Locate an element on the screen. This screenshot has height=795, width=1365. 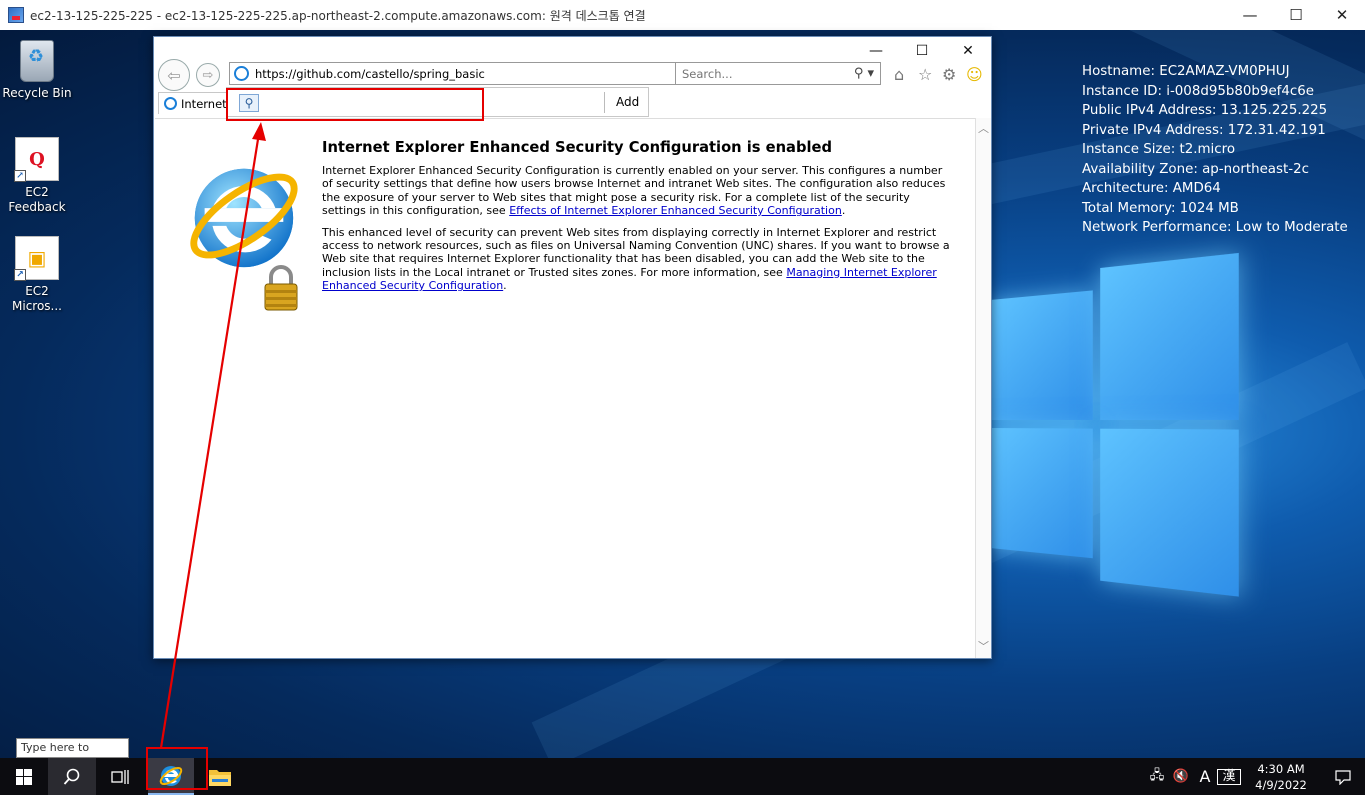
korean-ime-indicator: 漢 is located at coordinates (1229, 776).